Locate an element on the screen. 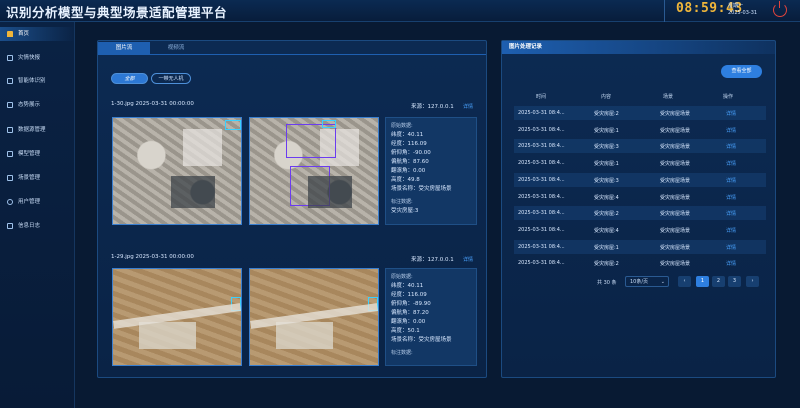 This screenshot has width=800, height=408. sidebar-item-datasource: 数据源管理 is located at coordinates (37, 130).